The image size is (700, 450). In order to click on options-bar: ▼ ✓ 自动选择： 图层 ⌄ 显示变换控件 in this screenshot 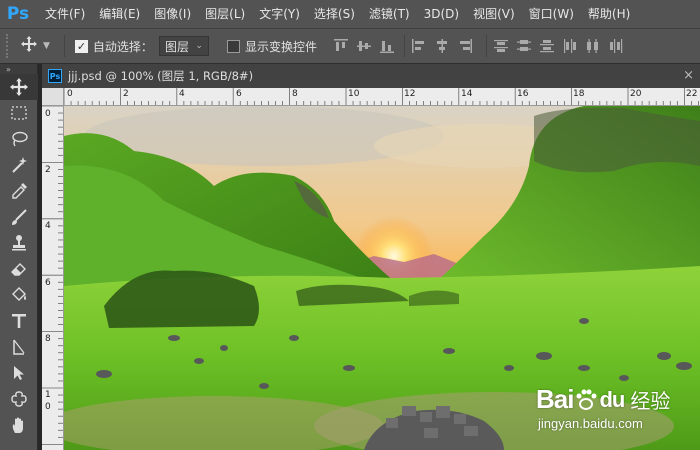, I will do `click(350, 46)`.